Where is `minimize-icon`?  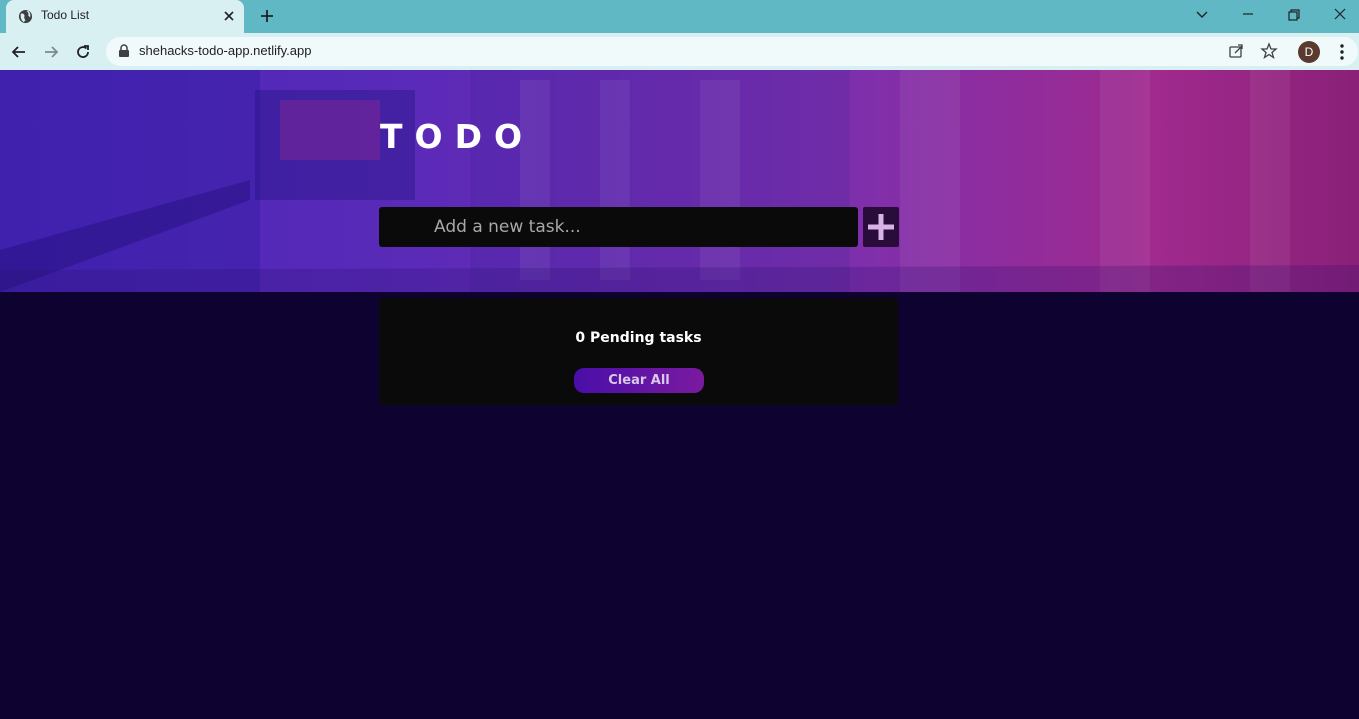
minimize-icon is located at coordinates (1248, 15).